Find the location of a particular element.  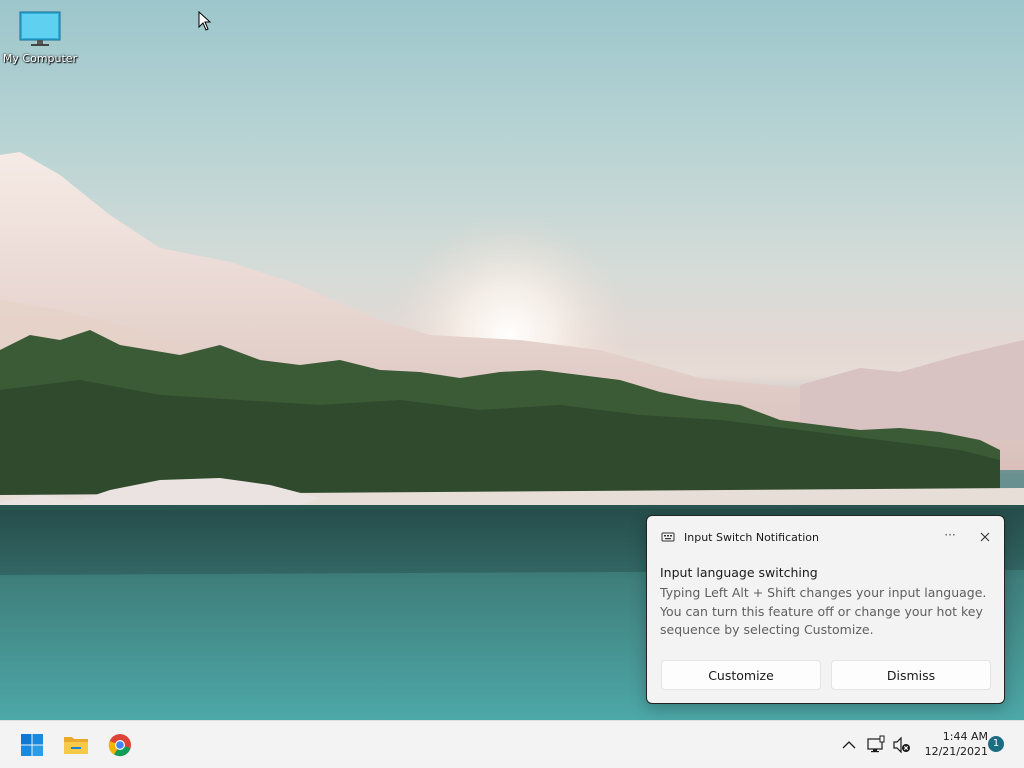

close-button is located at coordinates (985, 537).